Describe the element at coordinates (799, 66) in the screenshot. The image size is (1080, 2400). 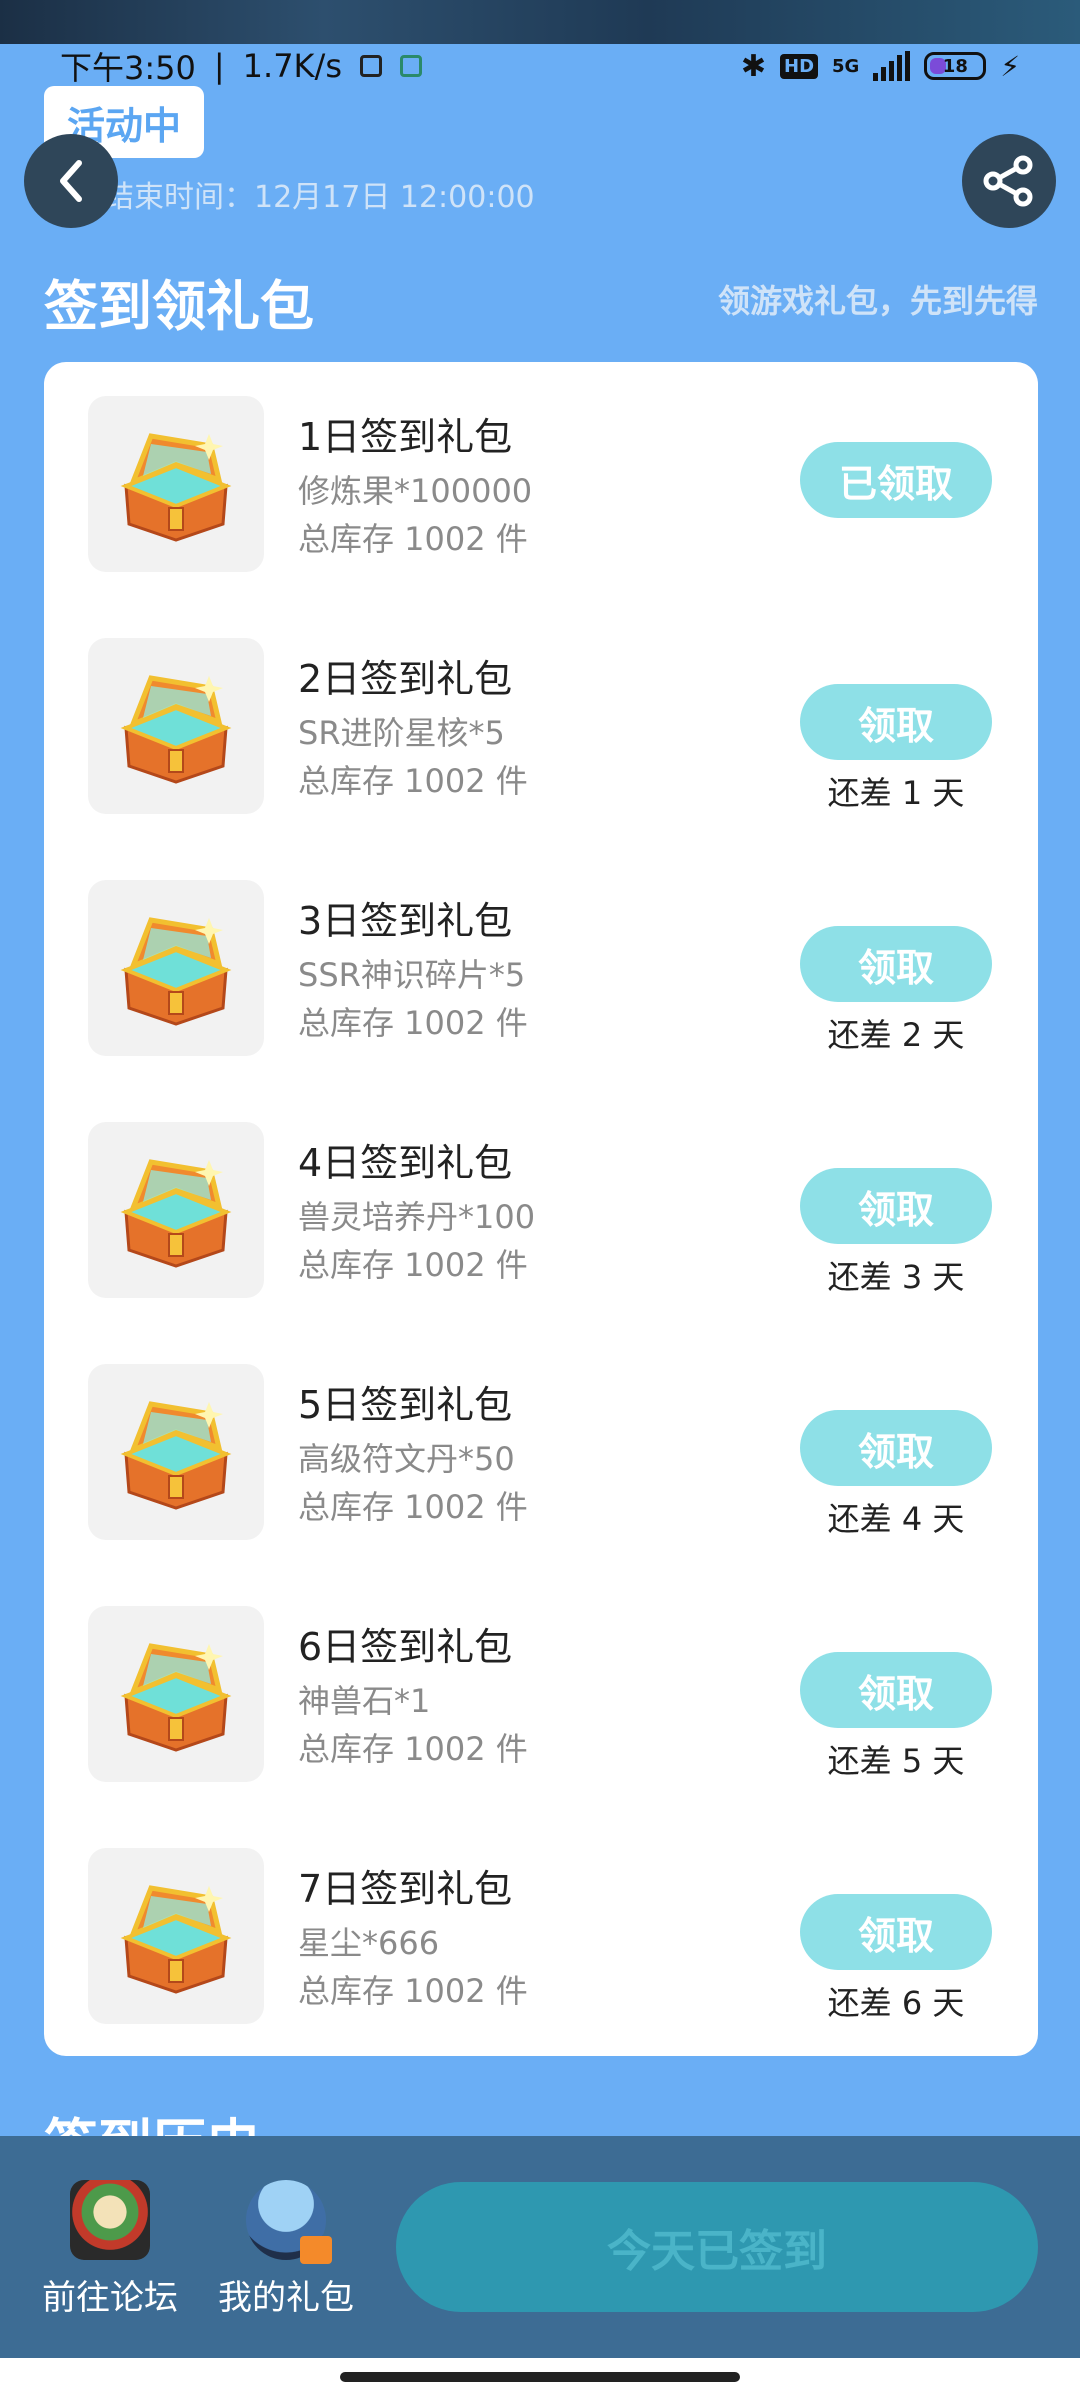
I see `hd-icon: HD` at that location.